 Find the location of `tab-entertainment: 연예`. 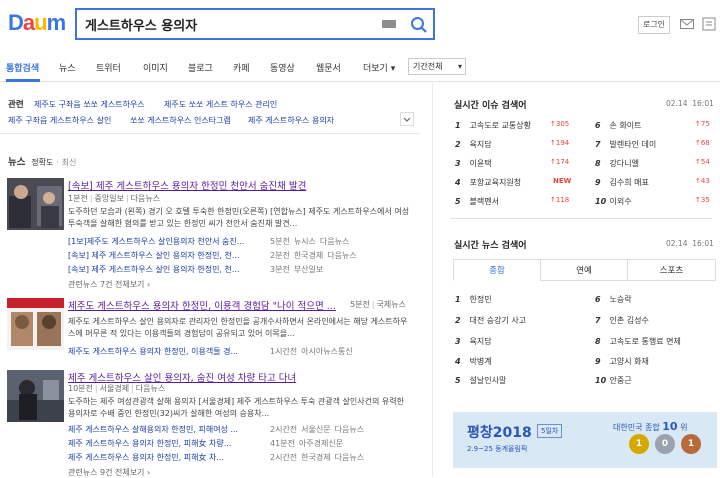

tab-entertainment: 연예 is located at coordinates (584, 270).